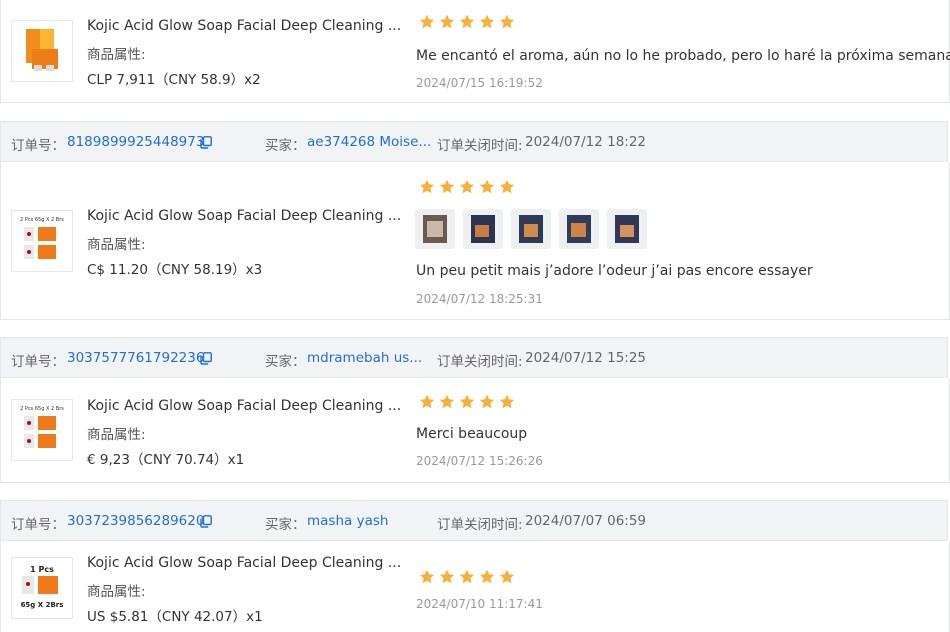 This screenshot has height=632, width=950. I want to click on product-price: US $5.81（CNY 42.07）x1, so click(175, 617).